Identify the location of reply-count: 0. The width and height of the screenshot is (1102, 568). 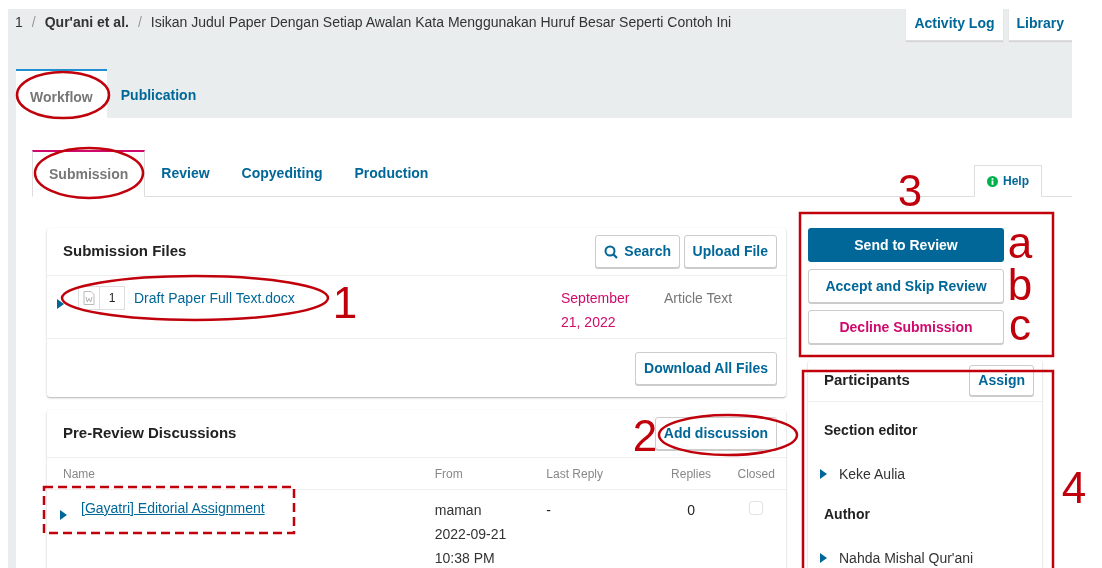
(691, 510).